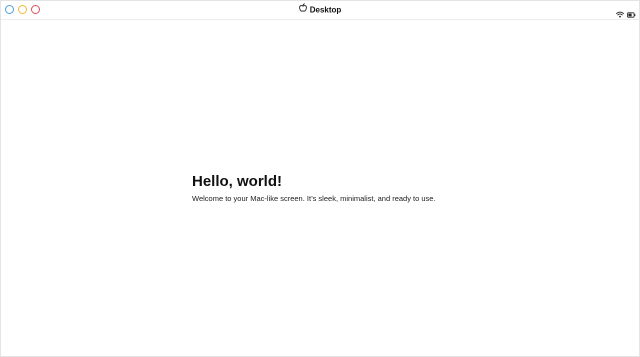  What do you see at coordinates (626, 14) in the screenshot?
I see `status-area` at bounding box center [626, 14].